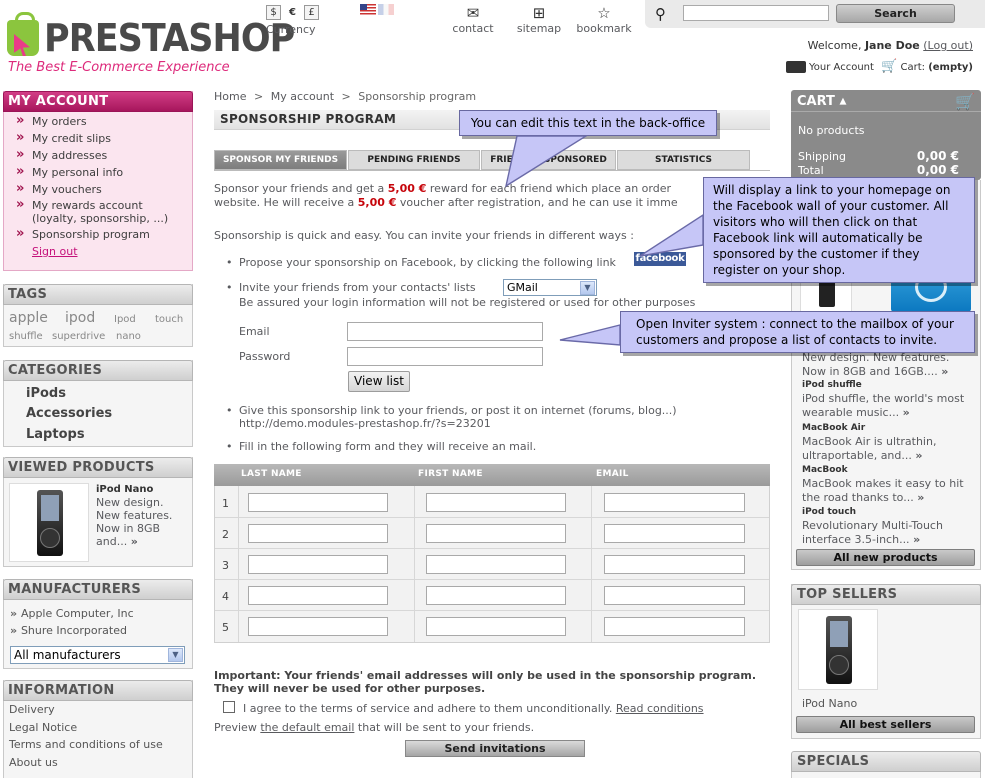  I want to click on currency-label: Currency, so click(291, 29).